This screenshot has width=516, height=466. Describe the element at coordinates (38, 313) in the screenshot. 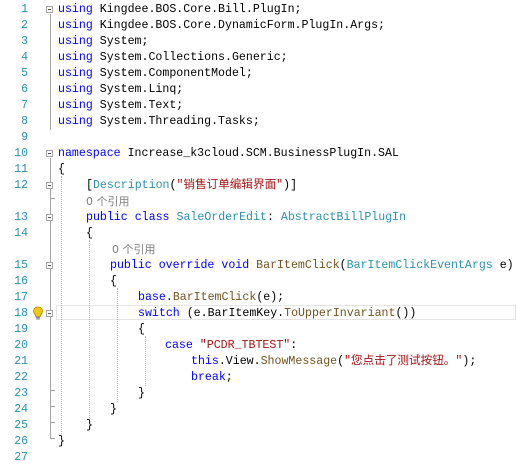

I see `lightbulb-icon` at that location.